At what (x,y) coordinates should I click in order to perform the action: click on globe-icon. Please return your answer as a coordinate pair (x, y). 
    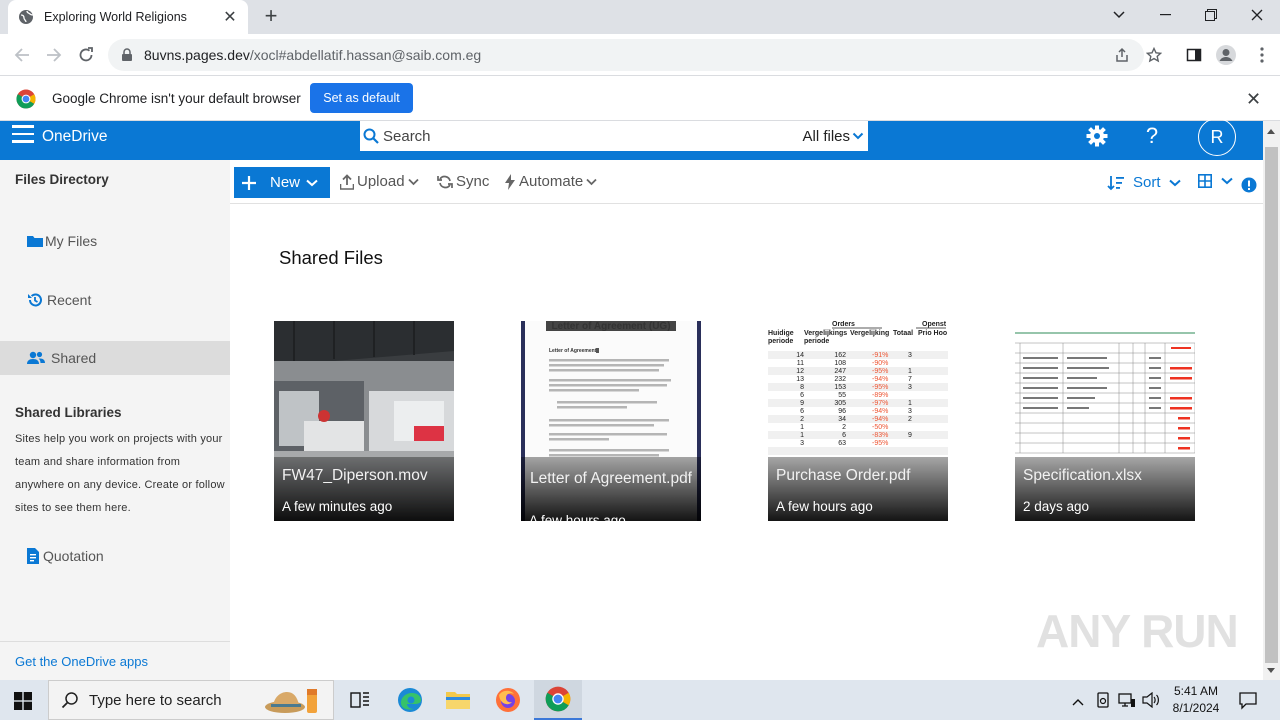
    Looking at the image, I should click on (26, 17).